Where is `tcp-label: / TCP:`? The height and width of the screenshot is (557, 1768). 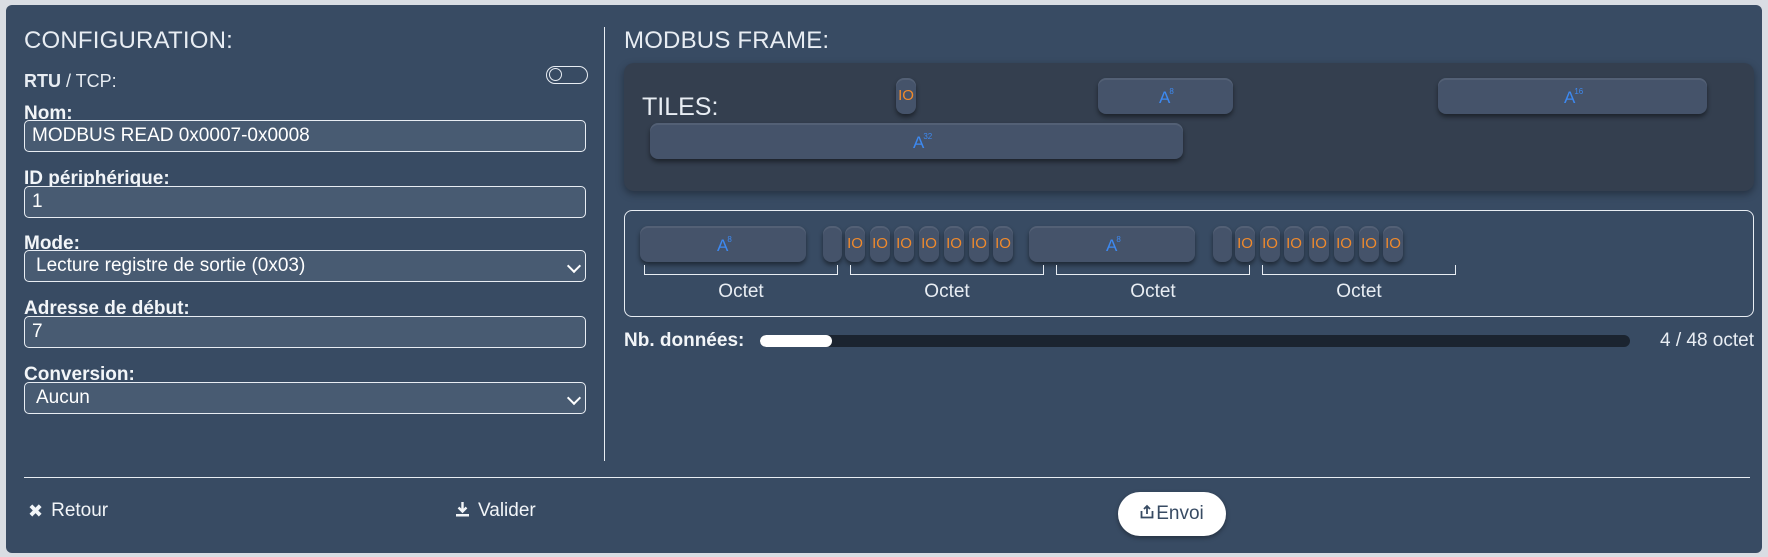 tcp-label: / TCP: is located at coordinates (89, 81).